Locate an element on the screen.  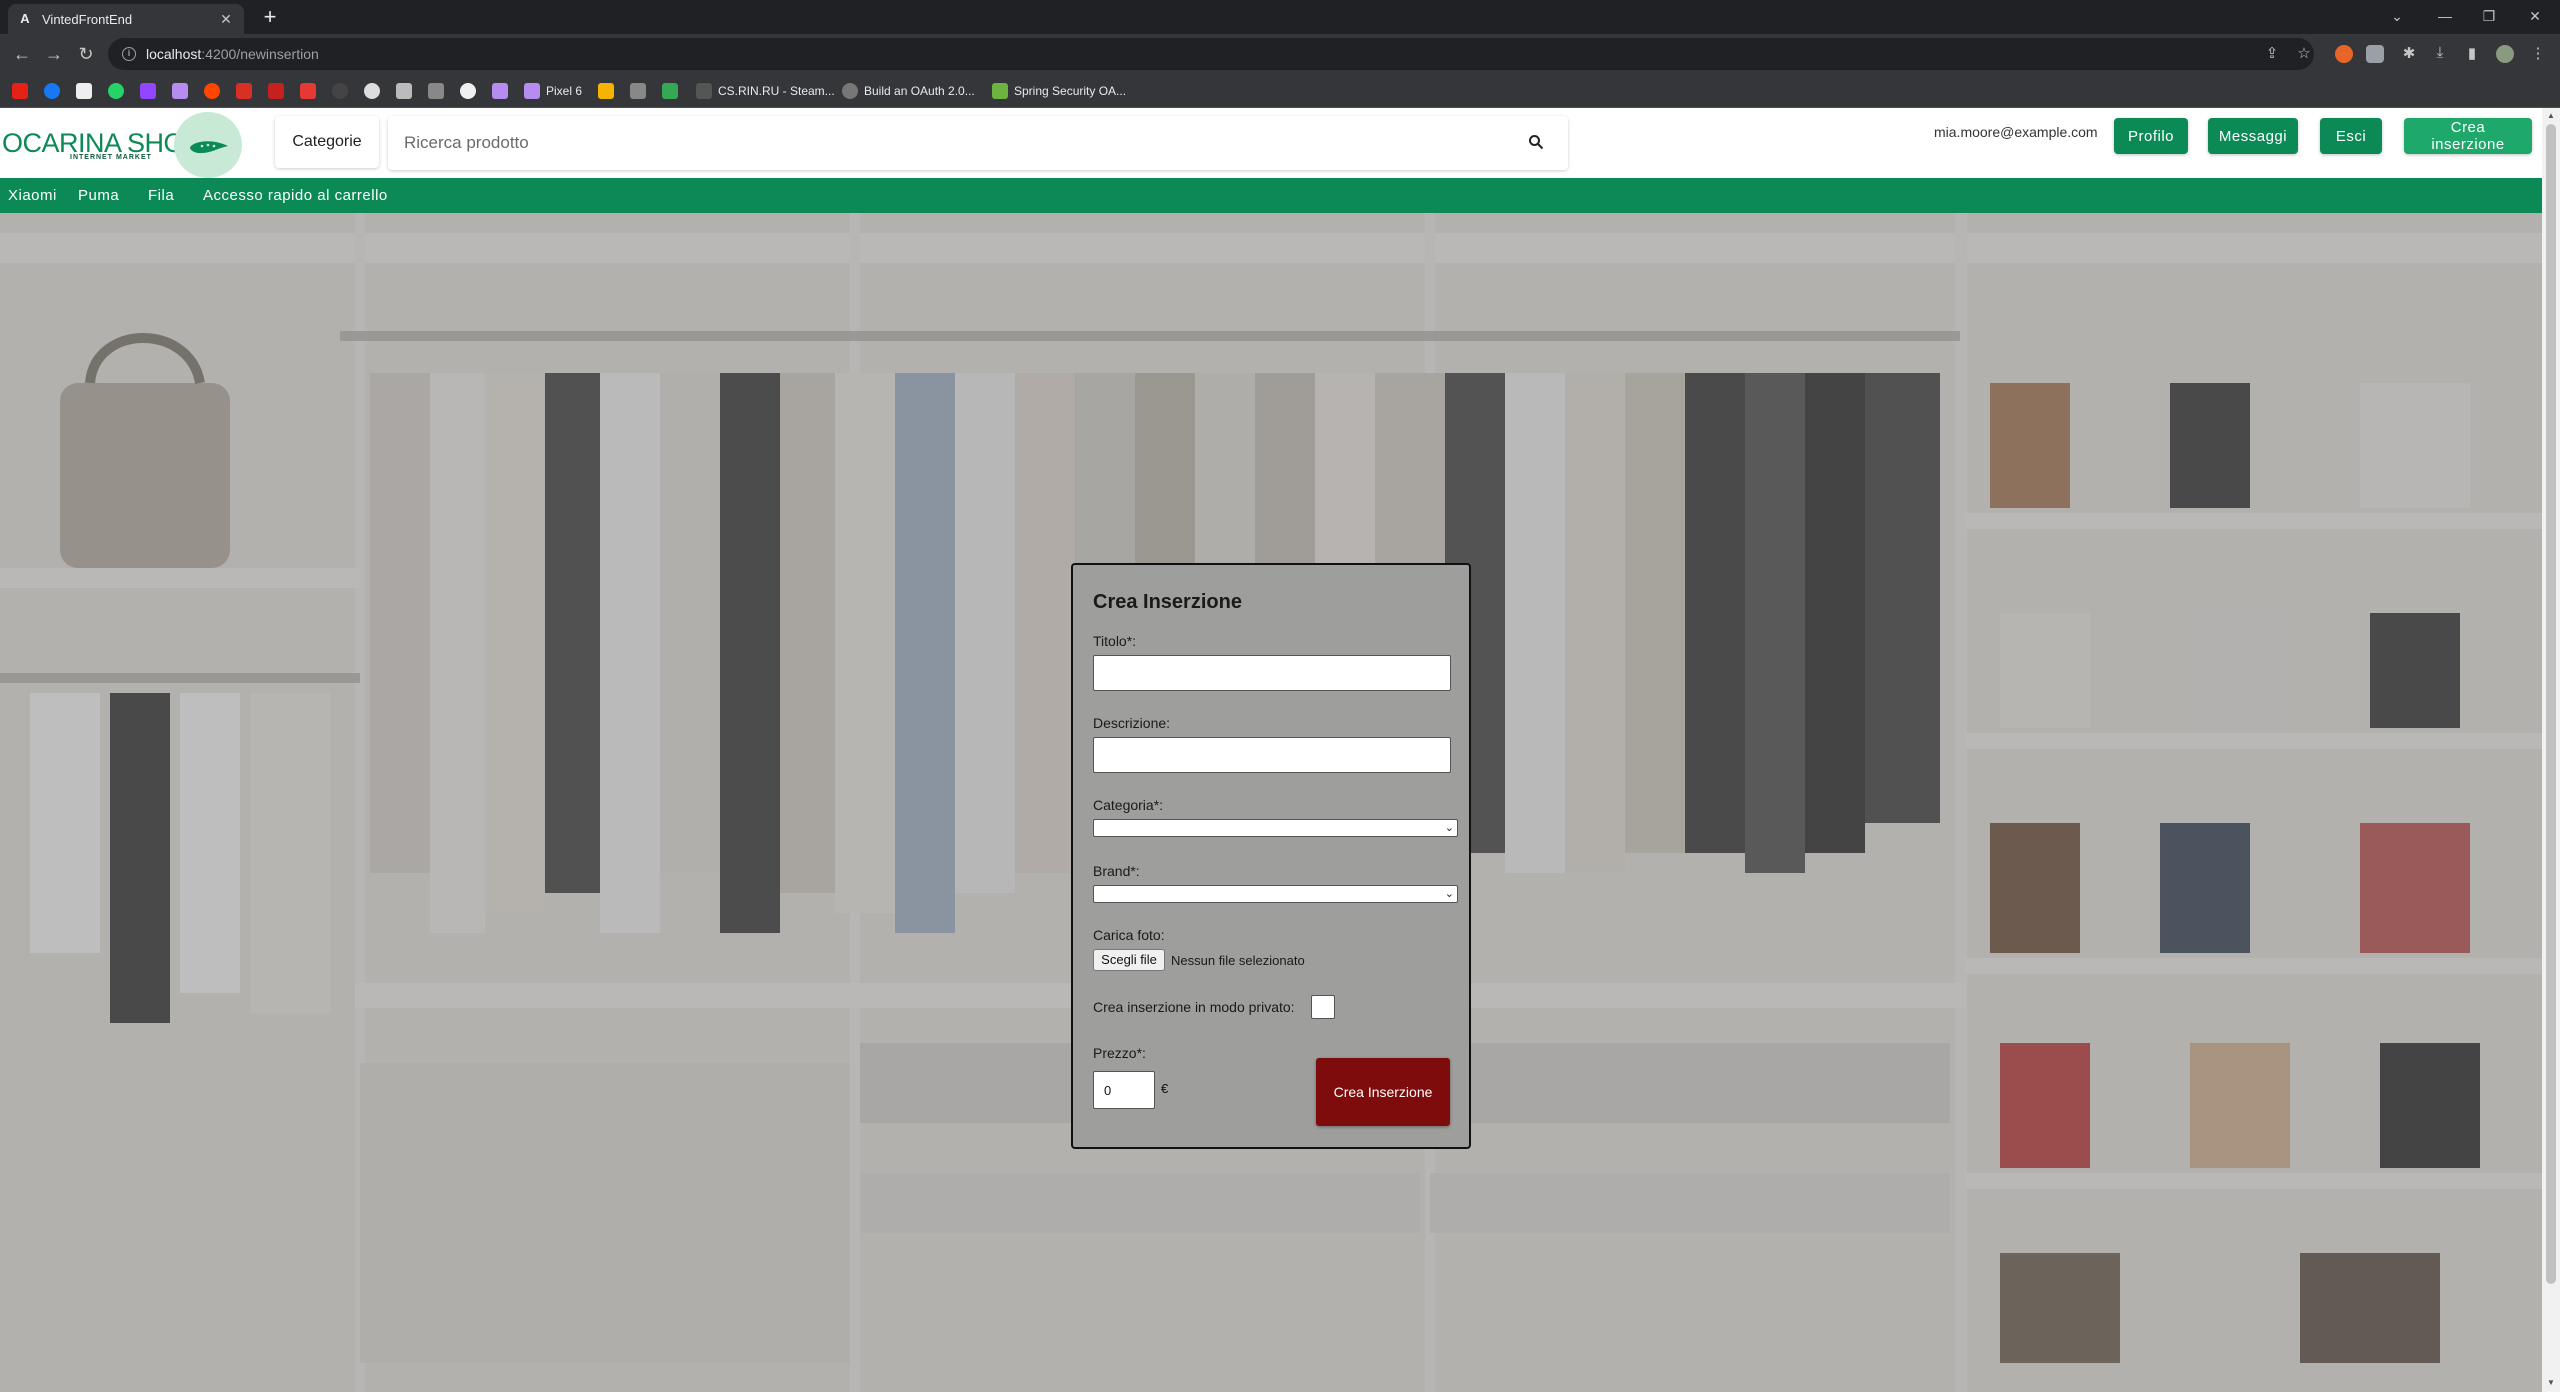
private-label: Crea inserzione in modo privato: is located at coordinates (1194, 1007).